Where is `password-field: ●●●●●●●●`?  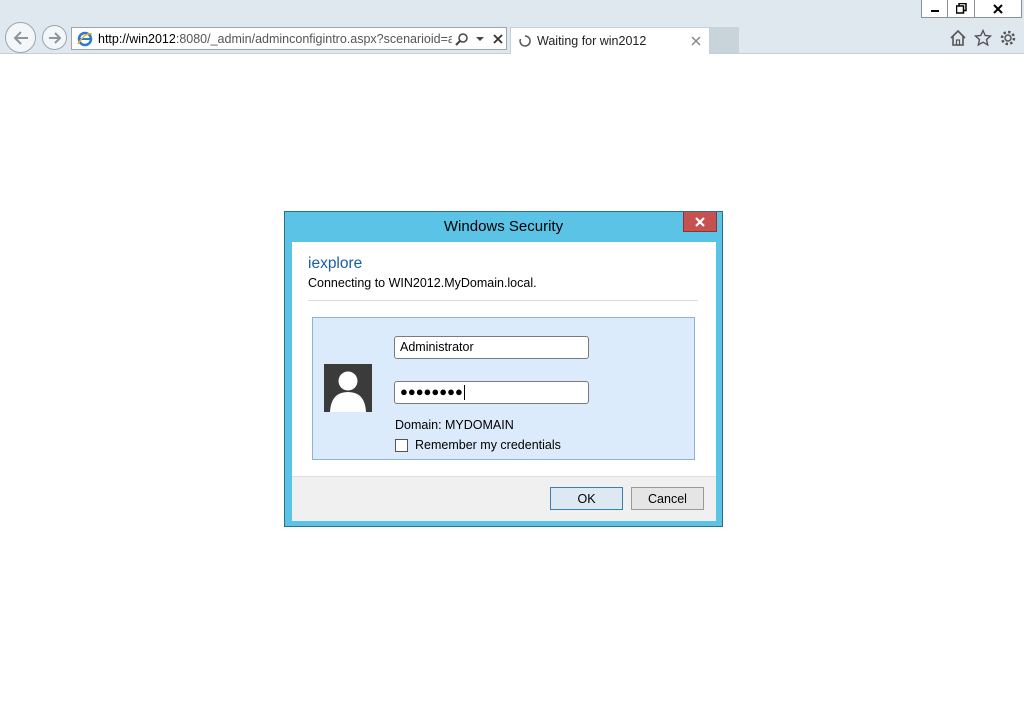 password-field: ●●●●●●●● is located at coordinates (491, 392).